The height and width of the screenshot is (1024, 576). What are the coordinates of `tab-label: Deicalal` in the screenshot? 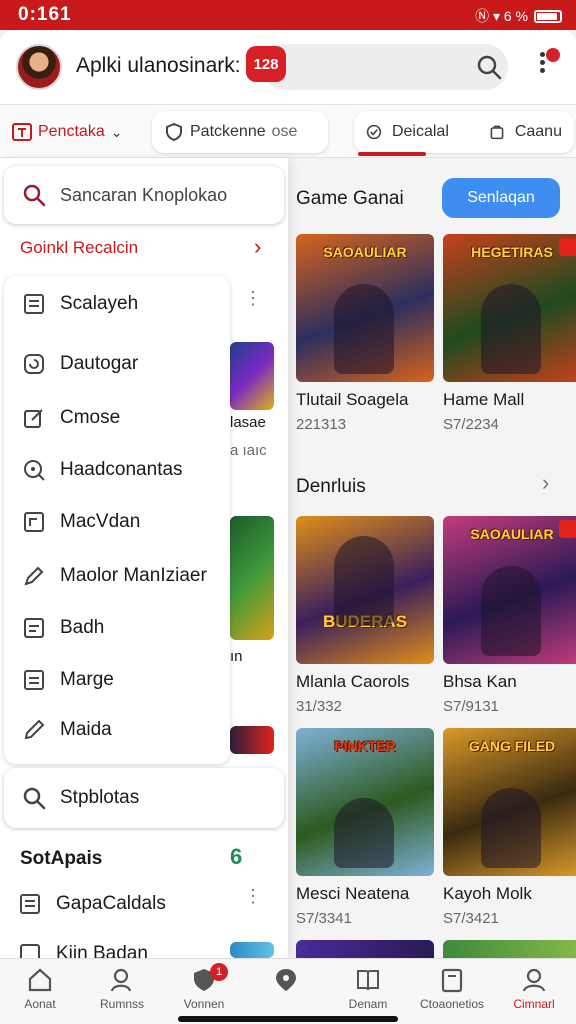 It's located at (420, 131).